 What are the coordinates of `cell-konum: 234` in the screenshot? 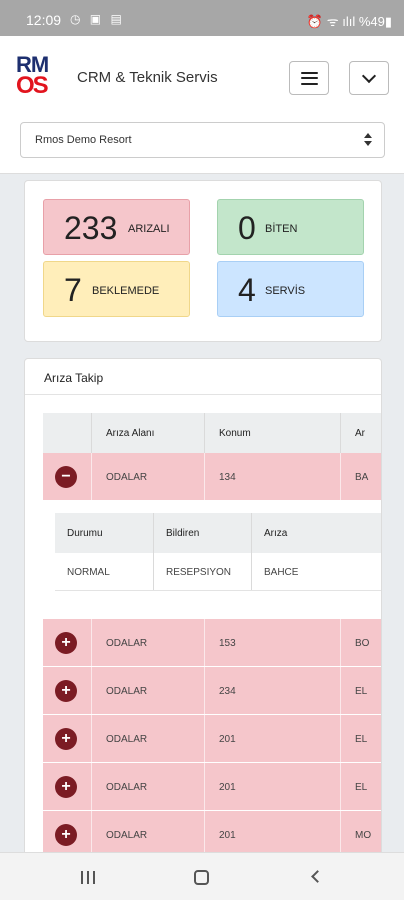 It's located at (227, 691).